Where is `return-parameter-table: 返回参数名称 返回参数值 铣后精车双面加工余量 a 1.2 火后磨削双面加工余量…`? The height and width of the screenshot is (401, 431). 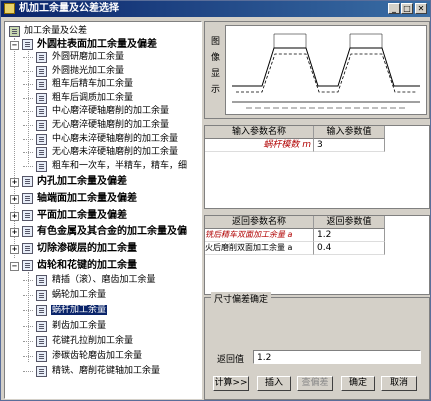 return-parameter-table: 返回参数名称 返回参数值 铣后精车双面加工余量 a 1.2 火后磨削双面加工余量… is located at coordinates (317, 255).